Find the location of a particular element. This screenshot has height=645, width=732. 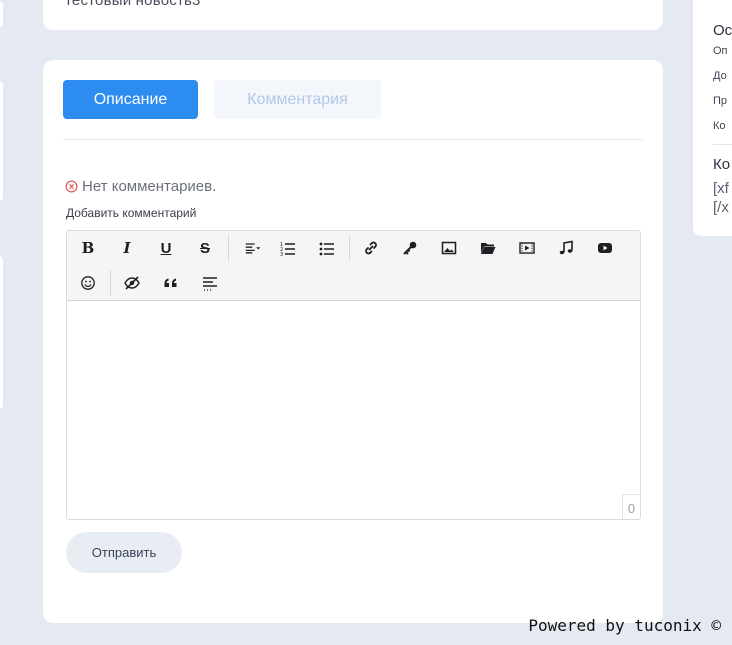

video-icon is located at coordinates (527, 248).